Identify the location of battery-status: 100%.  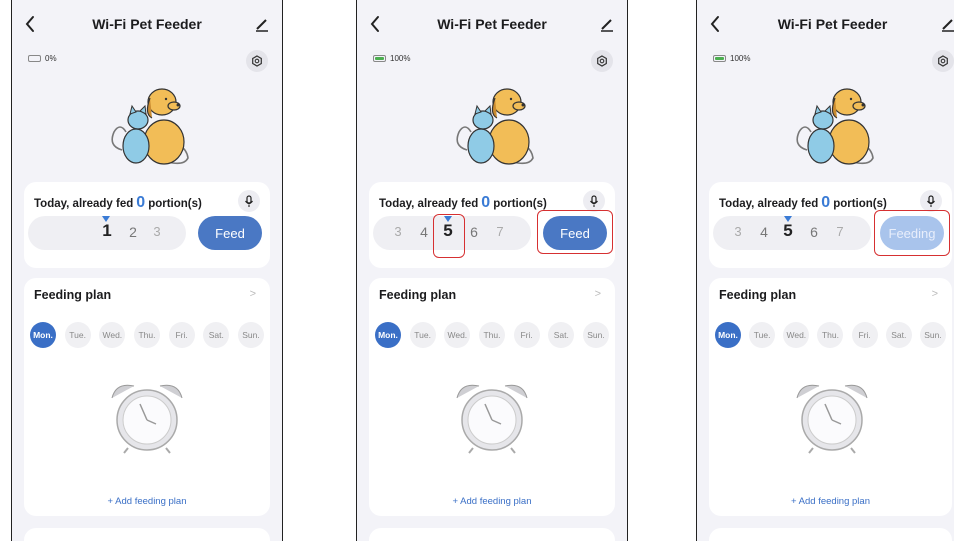
(731, 58).